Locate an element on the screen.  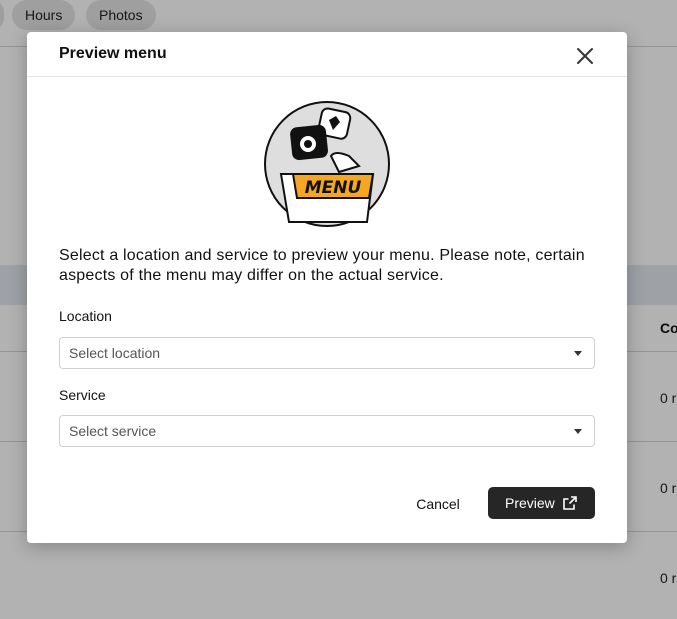
cancel-button: Cancel is located at coordinates (438, 504).